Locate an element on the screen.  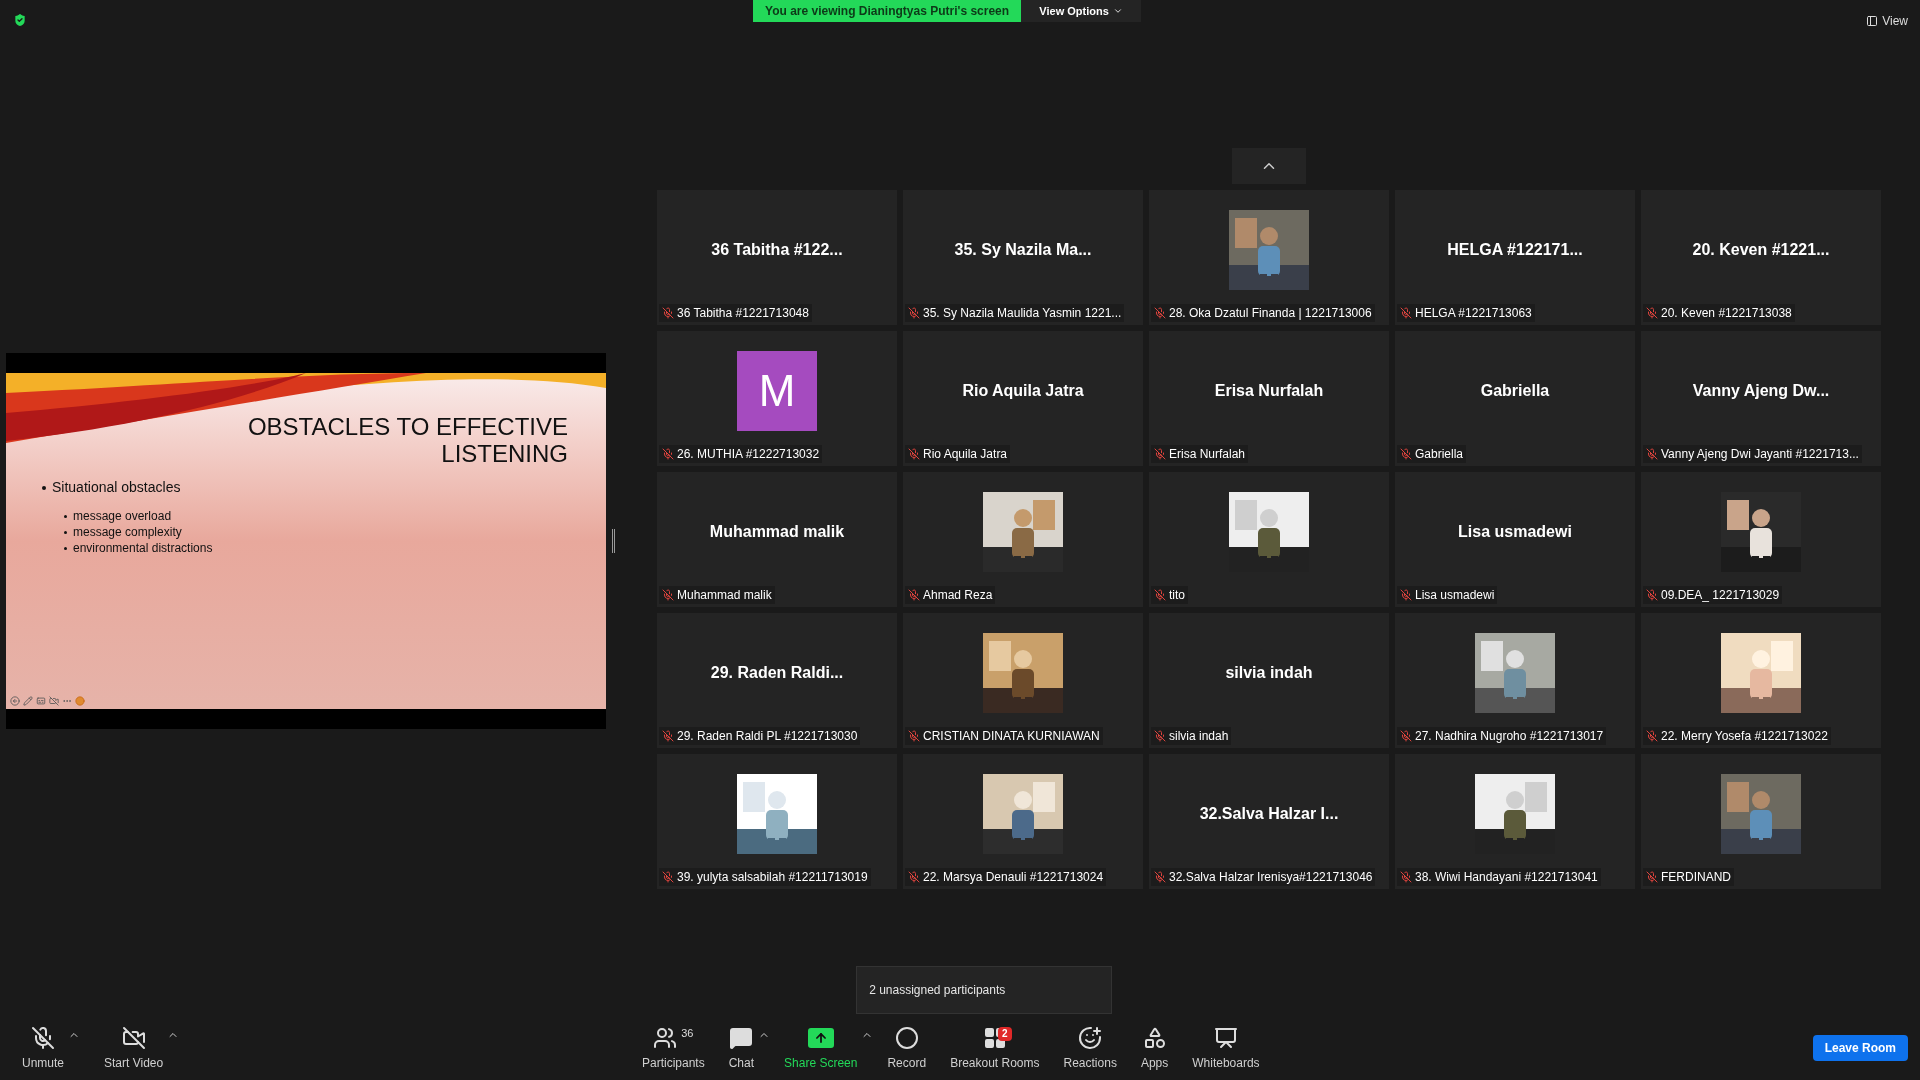
notification-badge: 2 is located at coordinates (1005, 1033).